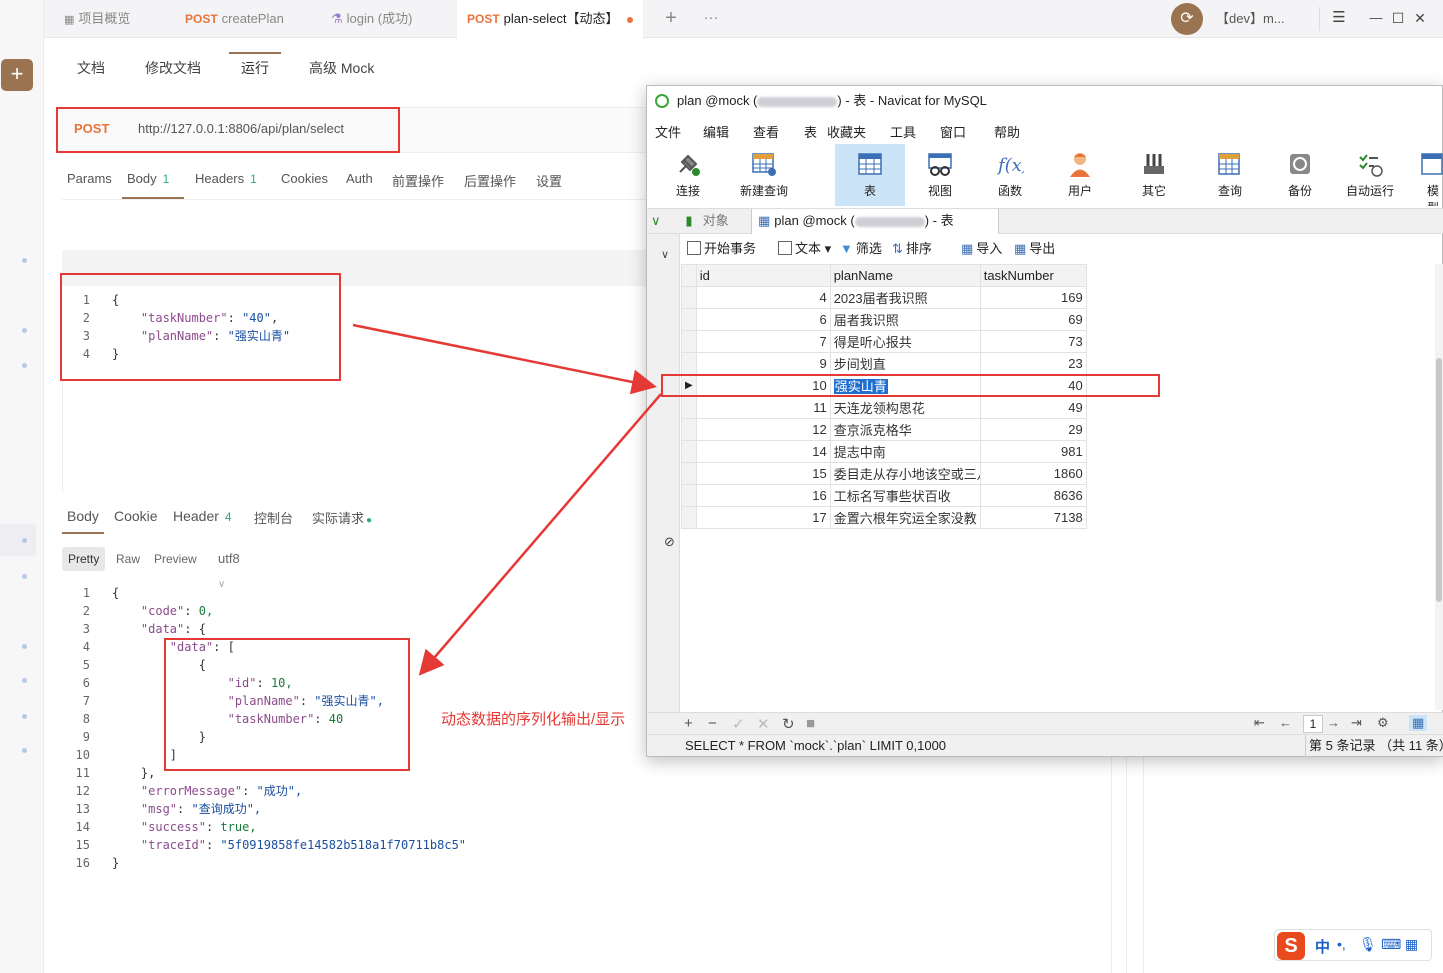 The height and width of the screenshot is (973, 1443). I want to click on cell-tasknumber: 49, so click(1033, 407).